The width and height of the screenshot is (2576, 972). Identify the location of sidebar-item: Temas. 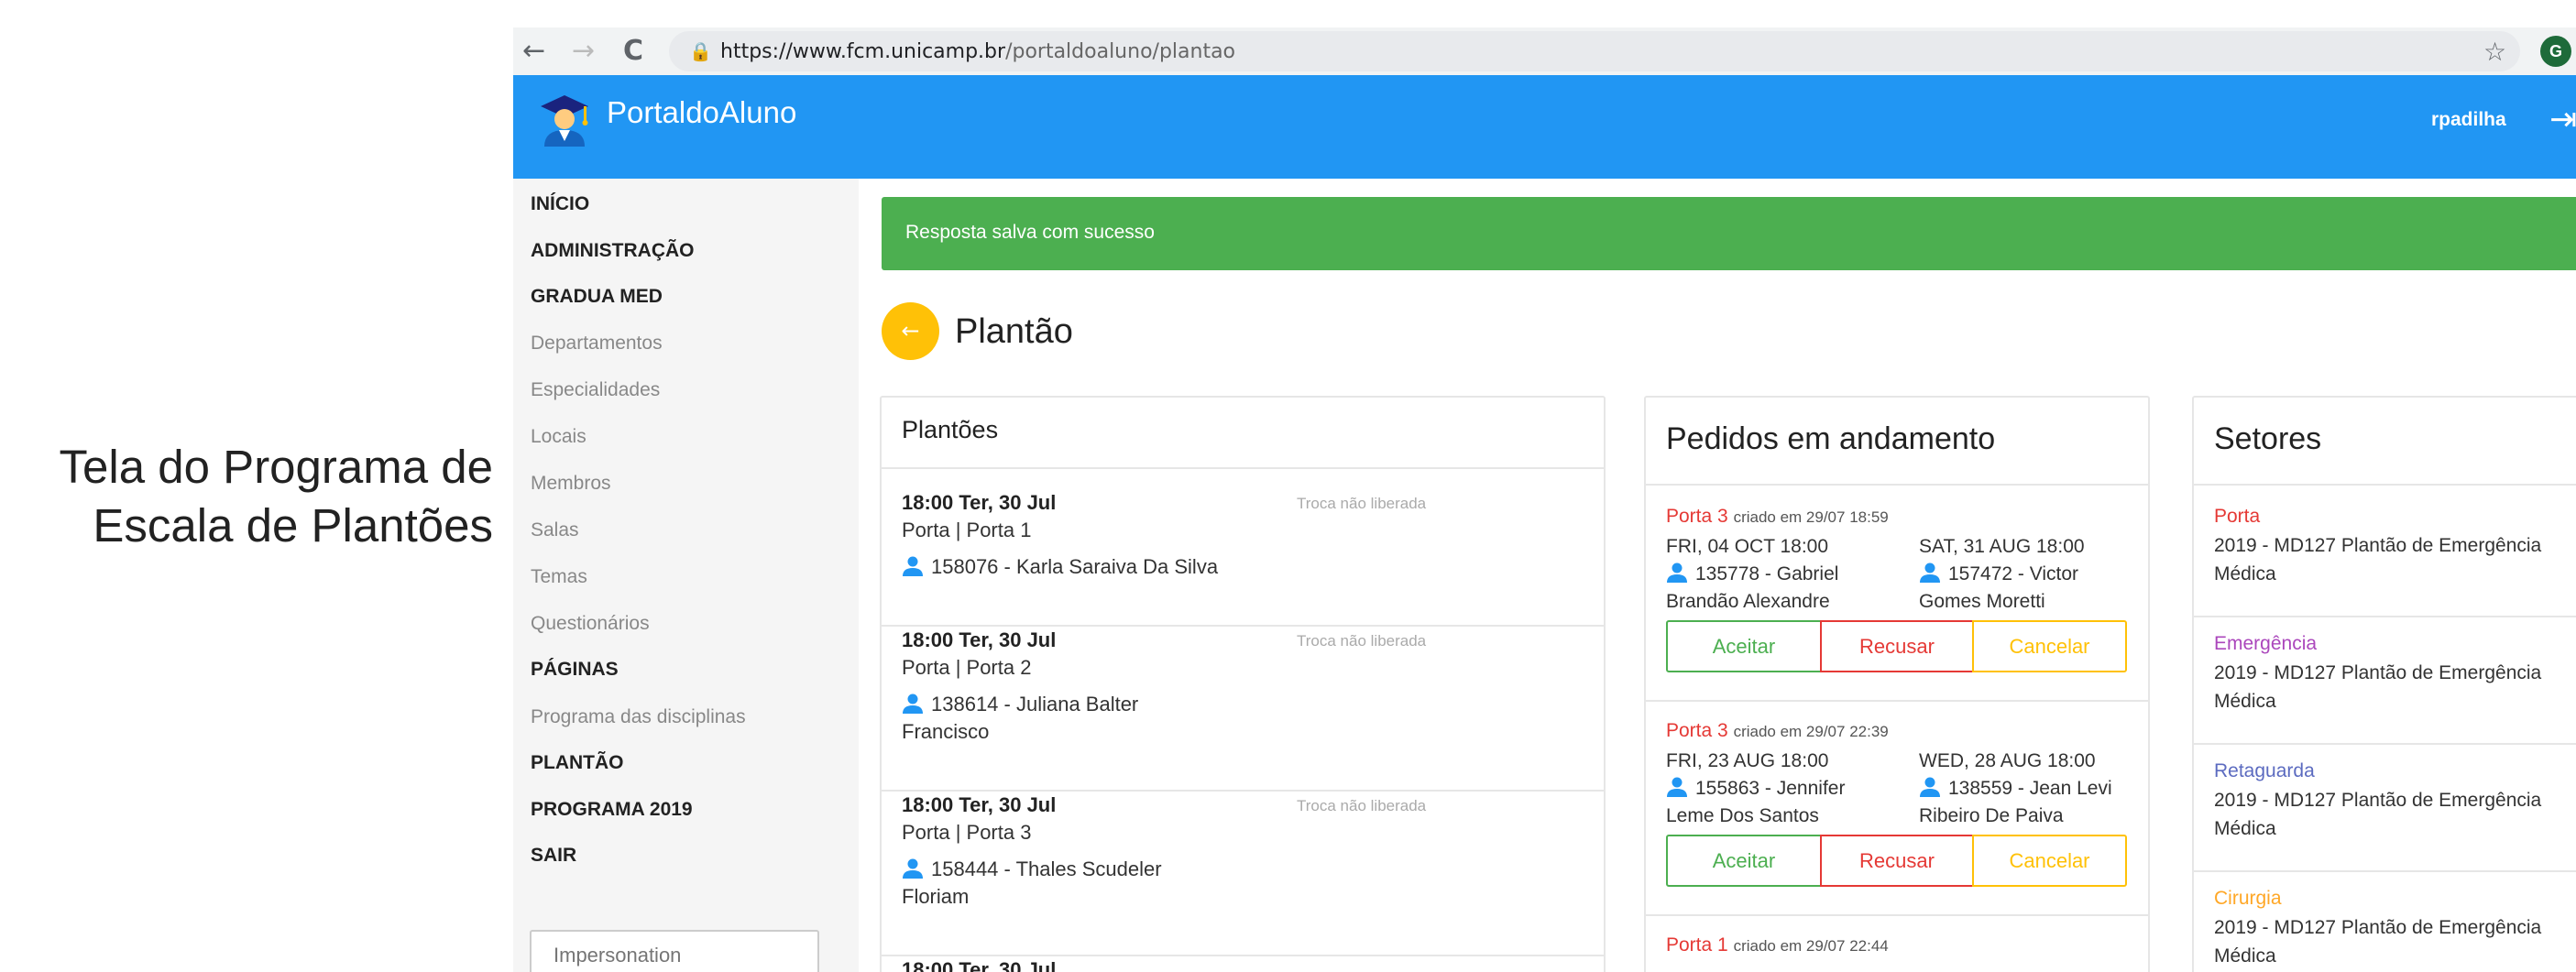
(559, 577).